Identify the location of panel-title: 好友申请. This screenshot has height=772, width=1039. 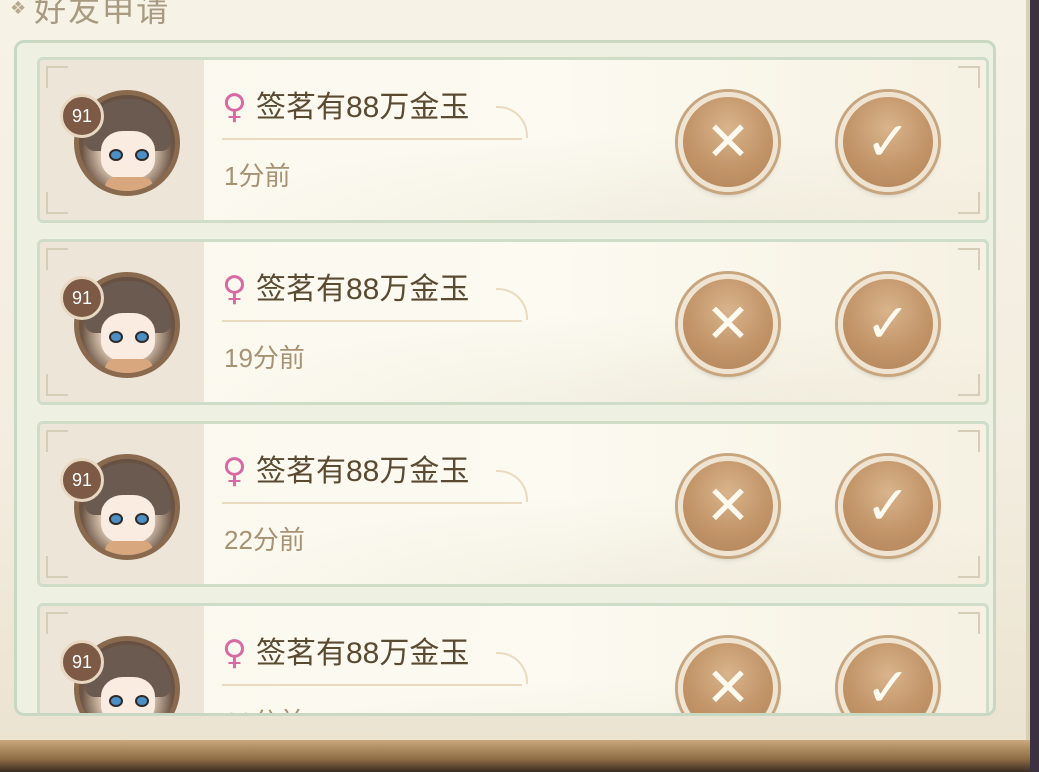
(102, 14).